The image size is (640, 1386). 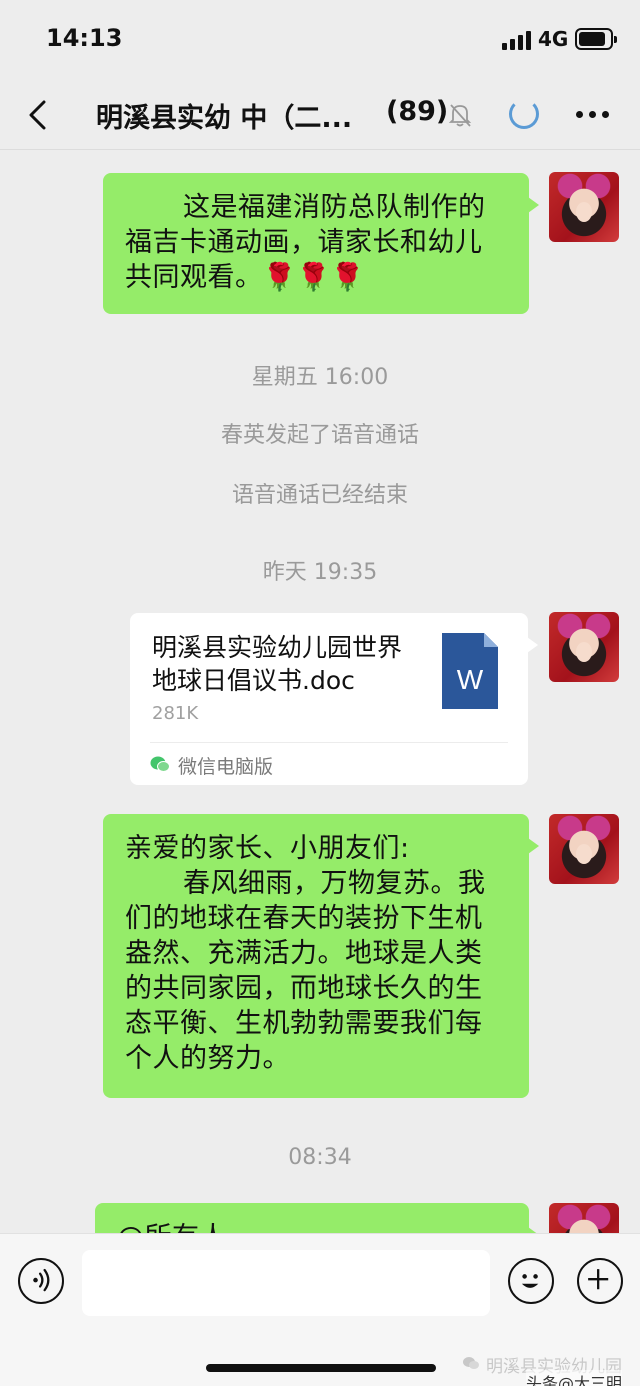 I want to click on file-name: 明溪县实验幼儿园世界地球日倡议书.doc, so click(x=277, y=664).